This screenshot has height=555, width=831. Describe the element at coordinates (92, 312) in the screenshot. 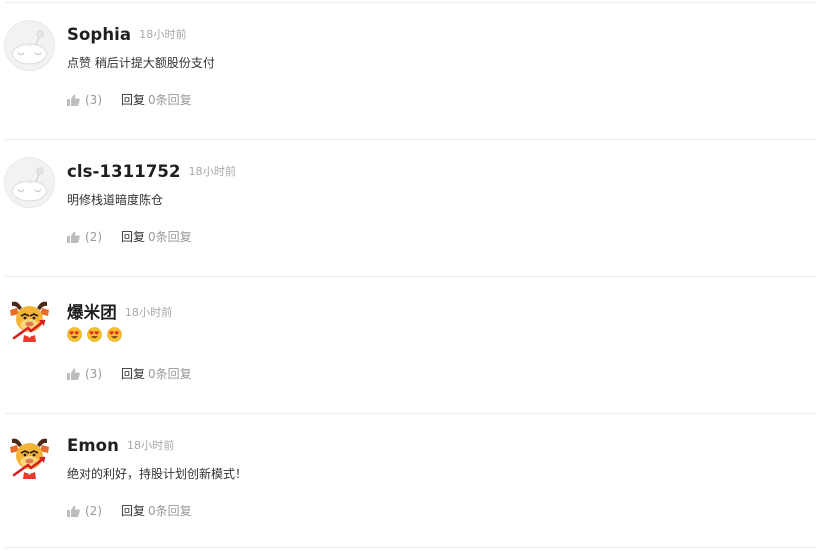

I see `username-text: 爆米团` at that location.